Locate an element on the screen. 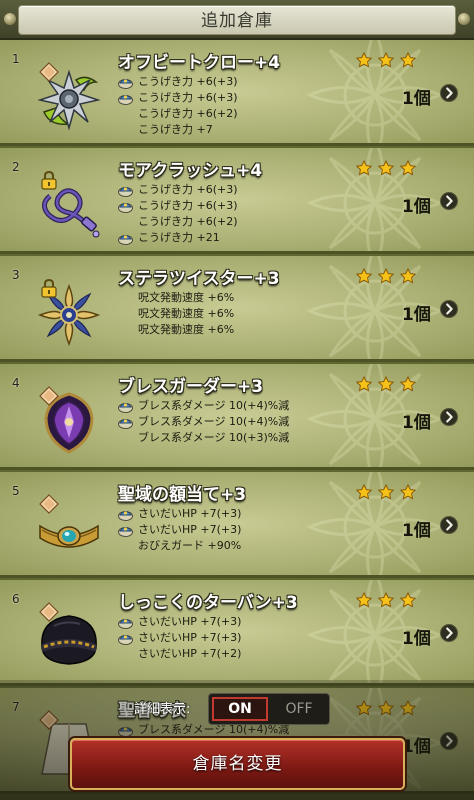  item-stats: さいだいHP +7(+3) さいだいHP +7(+3) さいだいHP +7(+2) is located at coordinates (179, 638).